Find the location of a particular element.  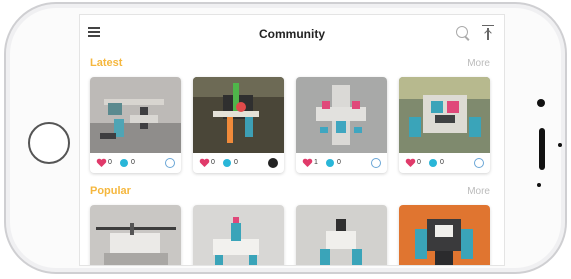

helicopter-robot-photo is located at coordinates (135, 235).